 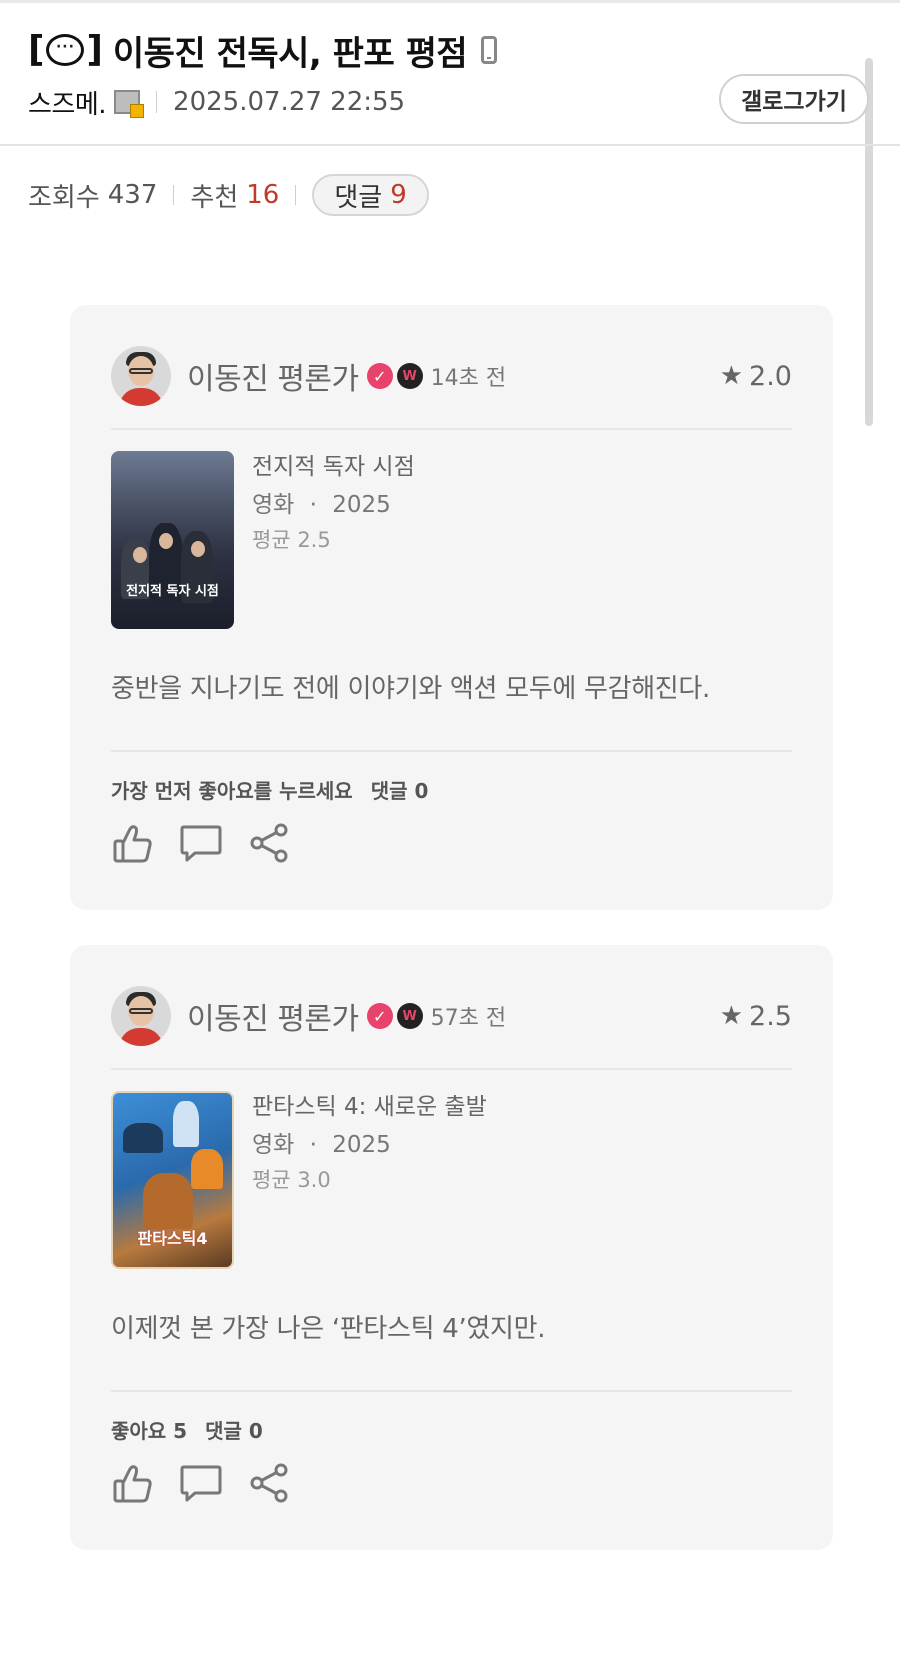 I want to click on review-rating: ★ 2.5, so click(x=756, y=1016).